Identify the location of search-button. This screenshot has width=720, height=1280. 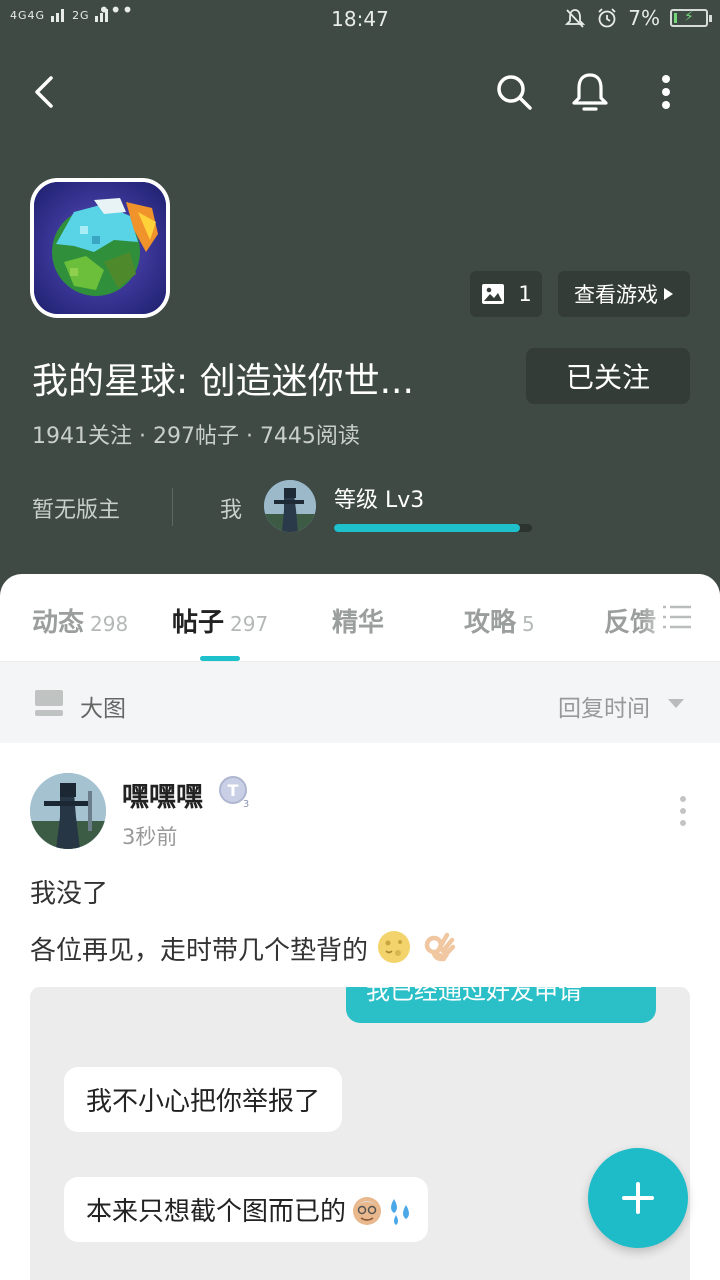
(514, 92).